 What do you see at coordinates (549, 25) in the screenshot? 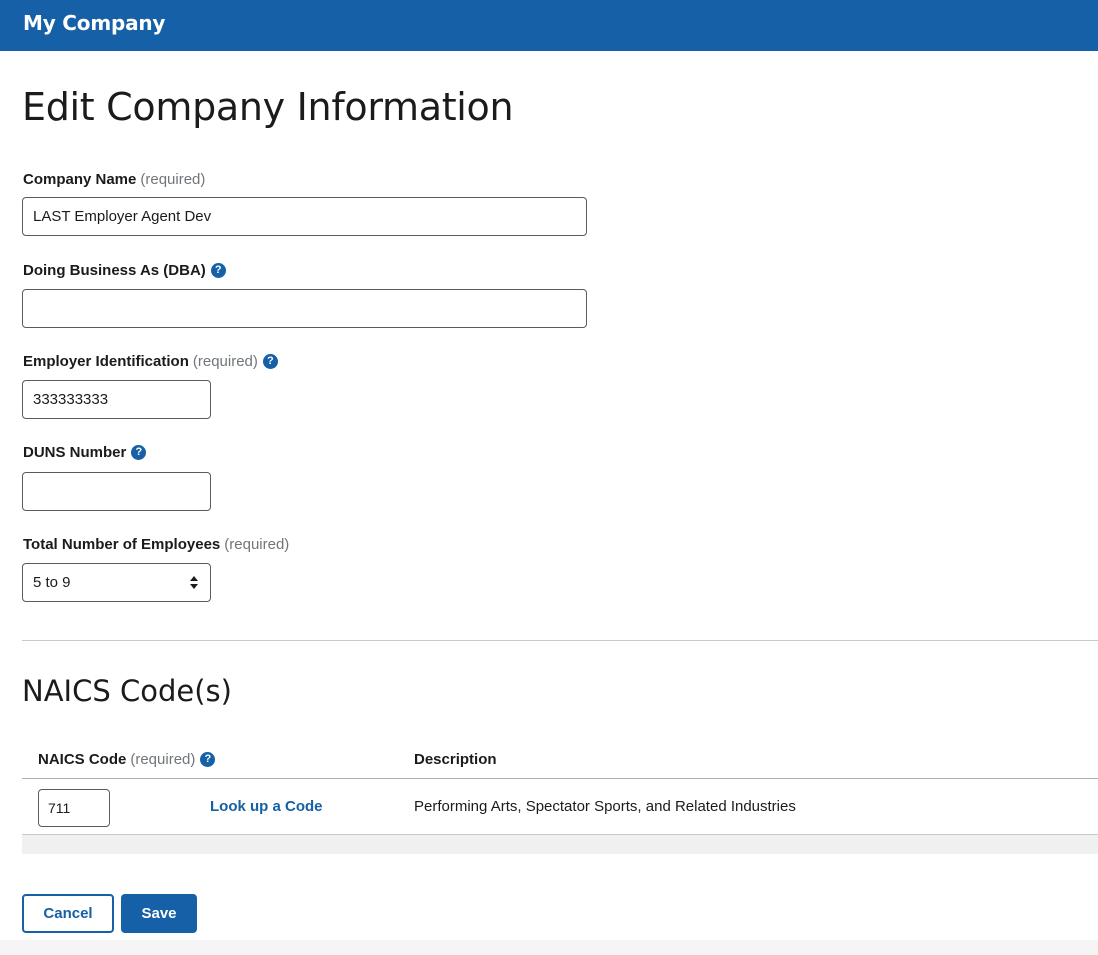
I see `top-header-bar: My Company` at bounding box center [549, 25].